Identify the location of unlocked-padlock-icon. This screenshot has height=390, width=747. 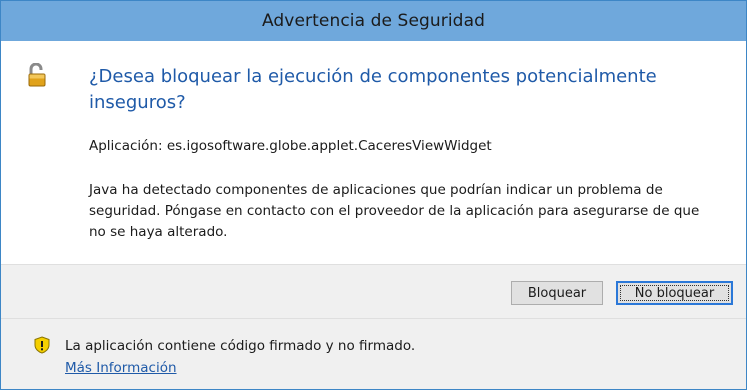
(37, 74).